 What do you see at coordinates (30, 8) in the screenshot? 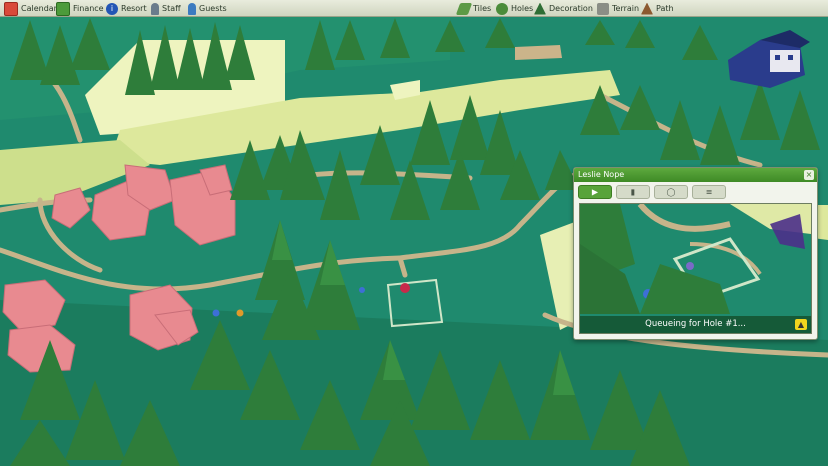
I see `calendar-button: Calendar` at bounding box center [30, 8].